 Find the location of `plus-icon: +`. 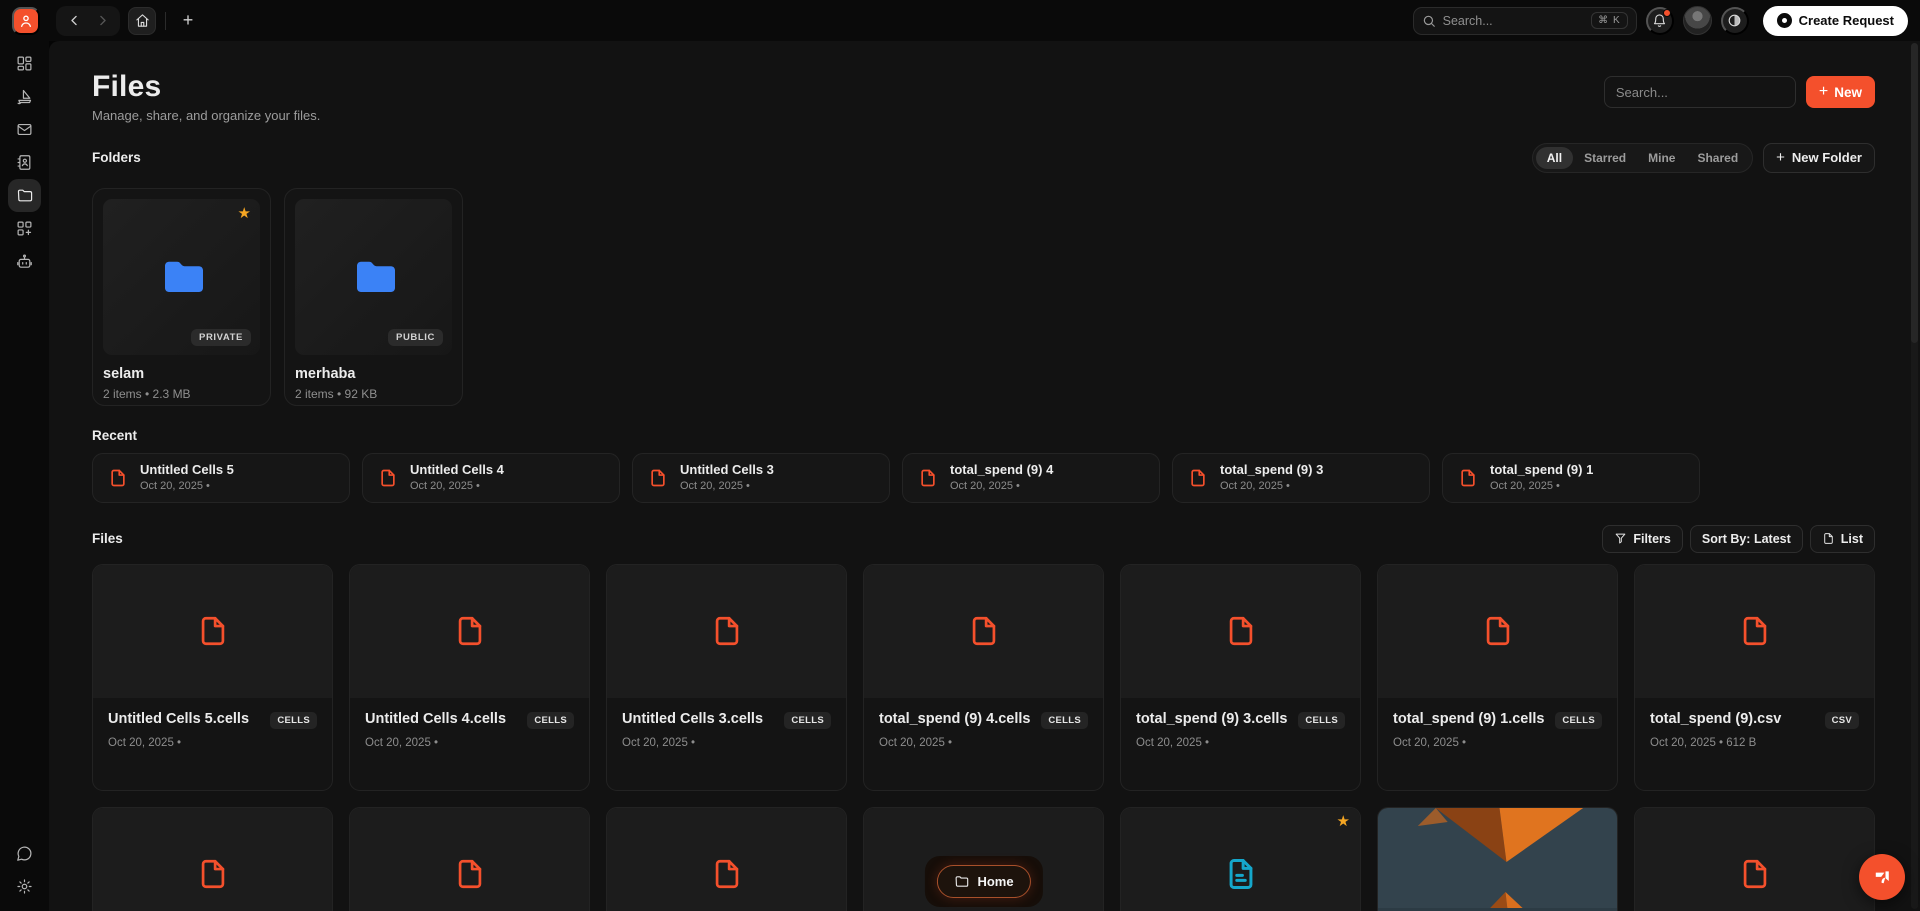

plus-icon: + is located at coordinates (188, 20).